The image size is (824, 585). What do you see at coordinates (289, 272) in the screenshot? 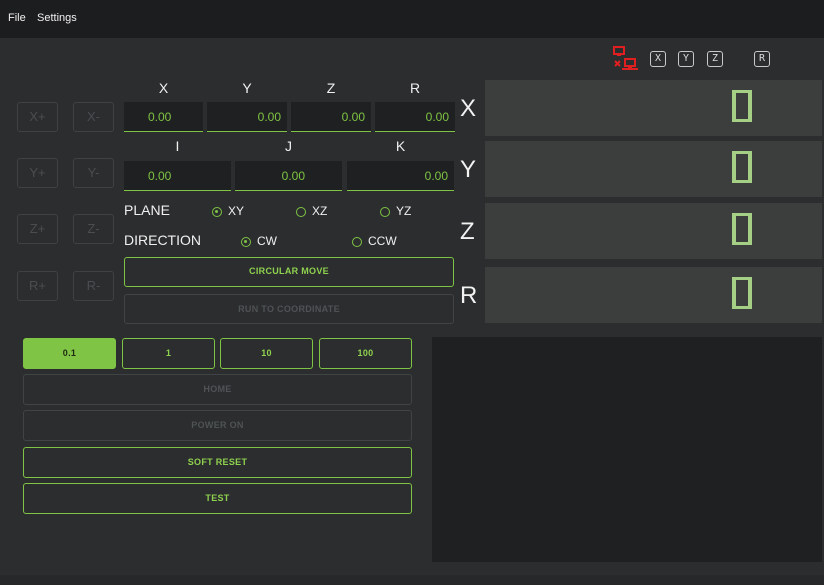
I see `circular-move-button: CIRCULAR MOVE` at bounding box center [289, 272].